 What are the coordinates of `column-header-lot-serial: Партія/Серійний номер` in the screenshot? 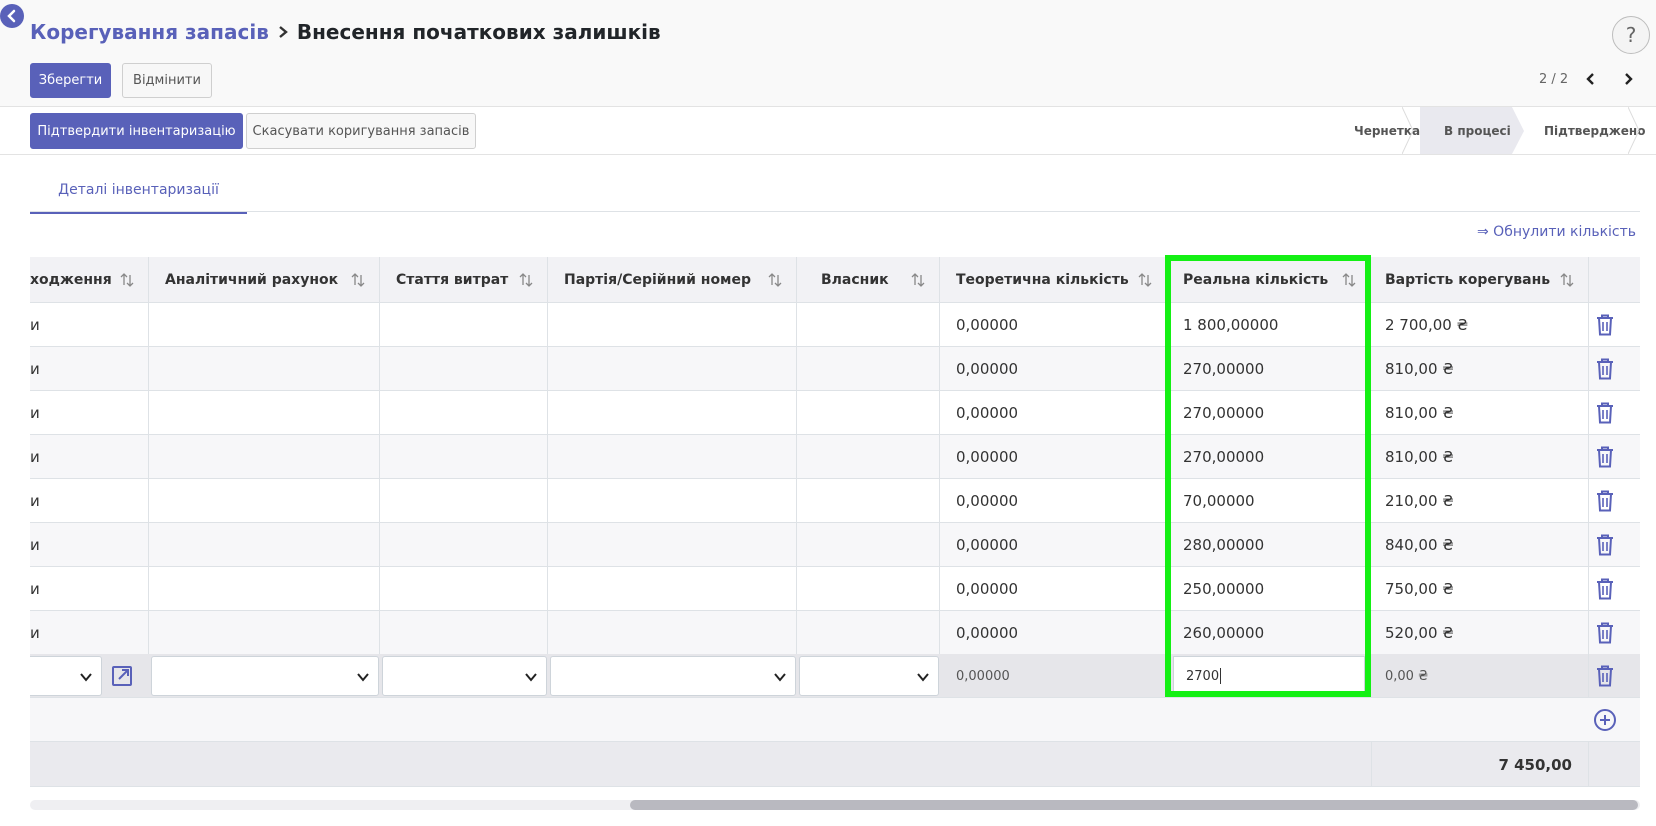 It's located at (672, 280).